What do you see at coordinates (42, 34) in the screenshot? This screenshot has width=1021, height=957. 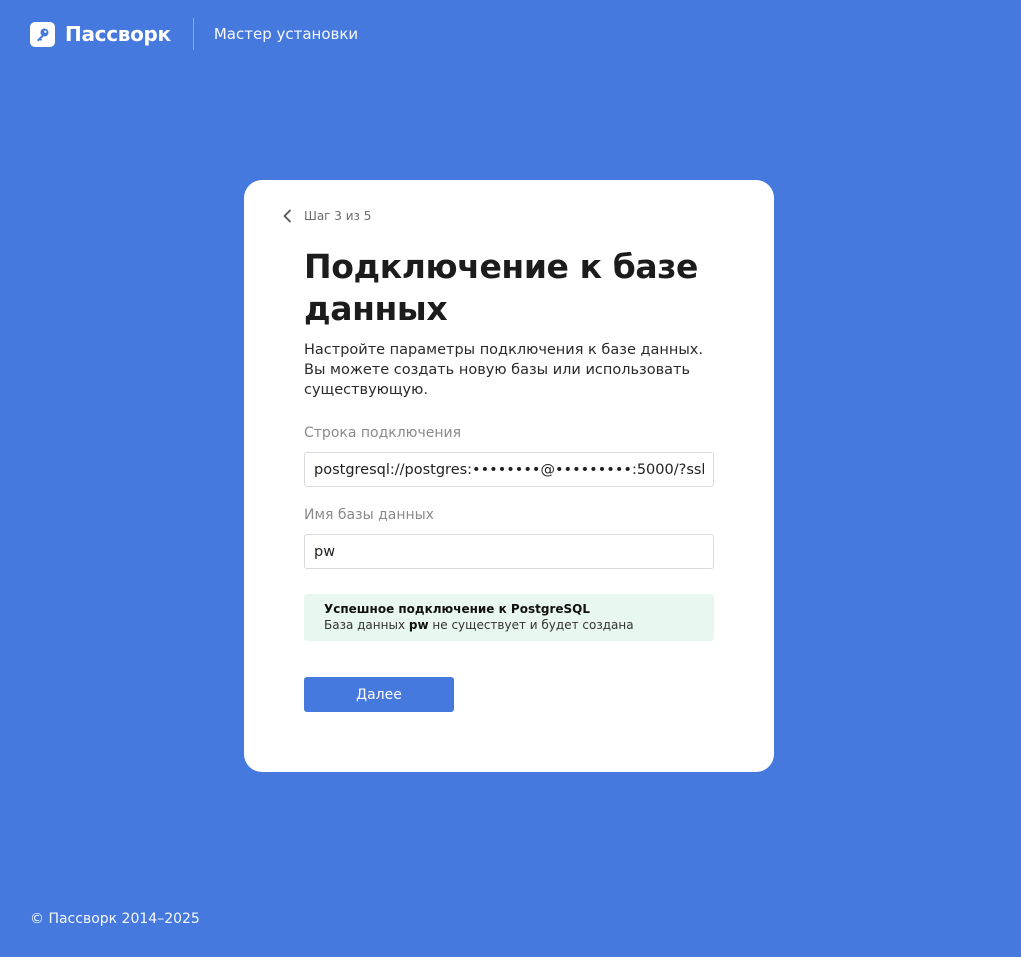 I see `key-icon` at bounding box center [42, 34].